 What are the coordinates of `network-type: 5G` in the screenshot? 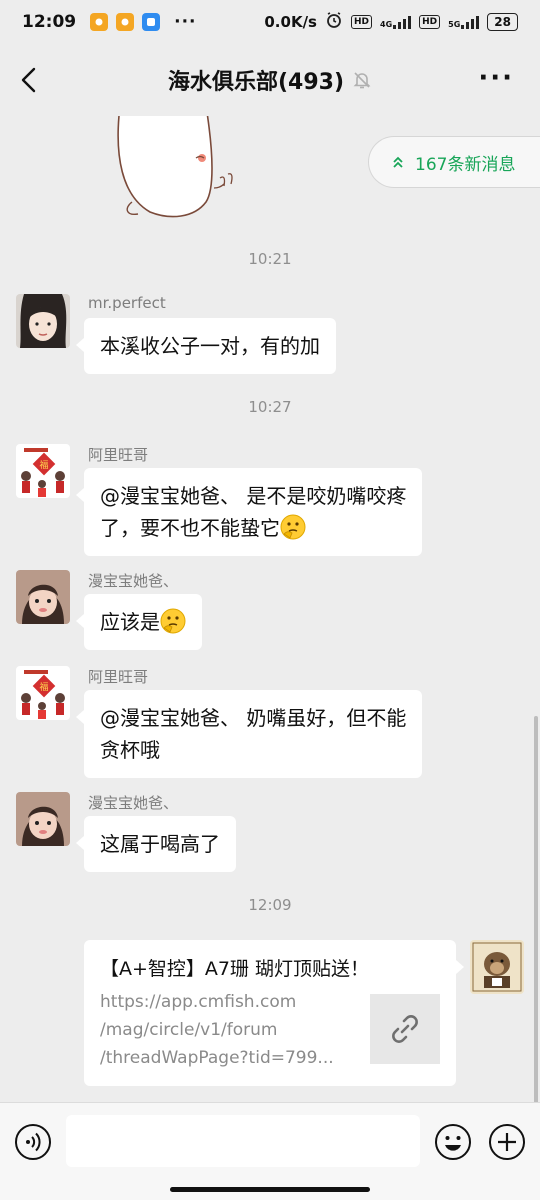 It's located at (454, 24).